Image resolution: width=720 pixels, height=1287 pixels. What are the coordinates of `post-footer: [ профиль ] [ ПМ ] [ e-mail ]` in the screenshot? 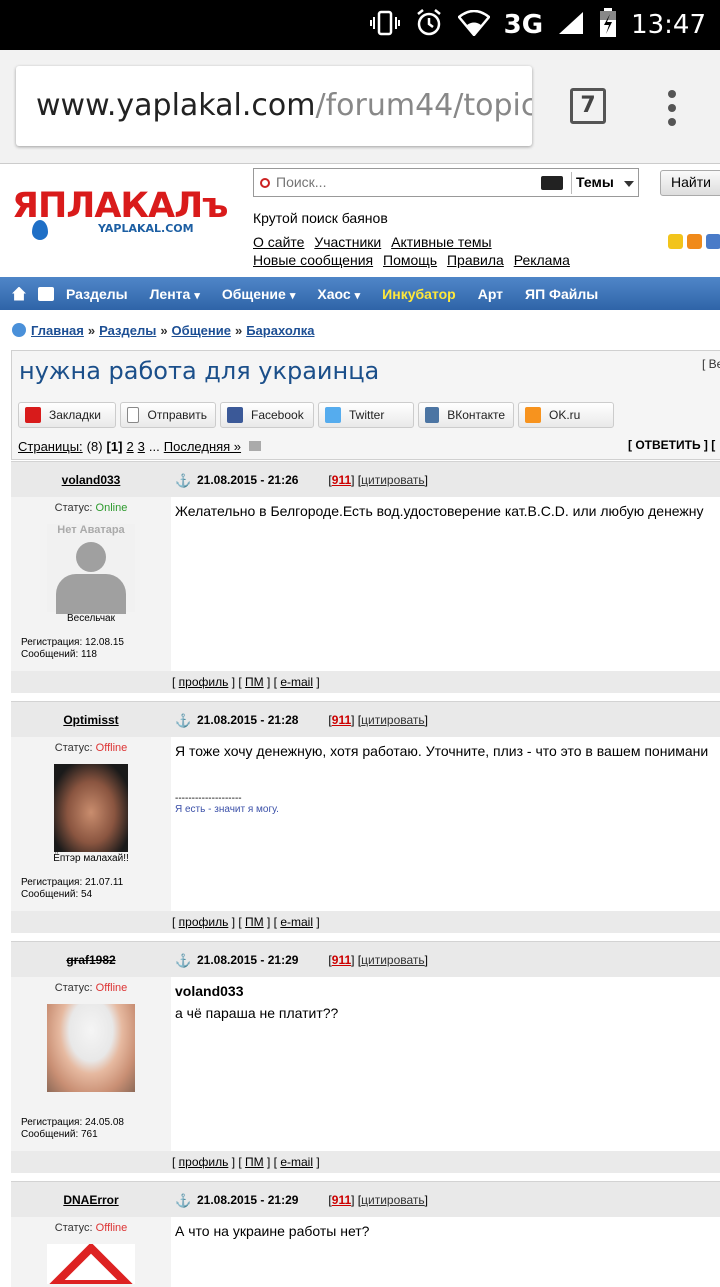 It's located at (365, 922).